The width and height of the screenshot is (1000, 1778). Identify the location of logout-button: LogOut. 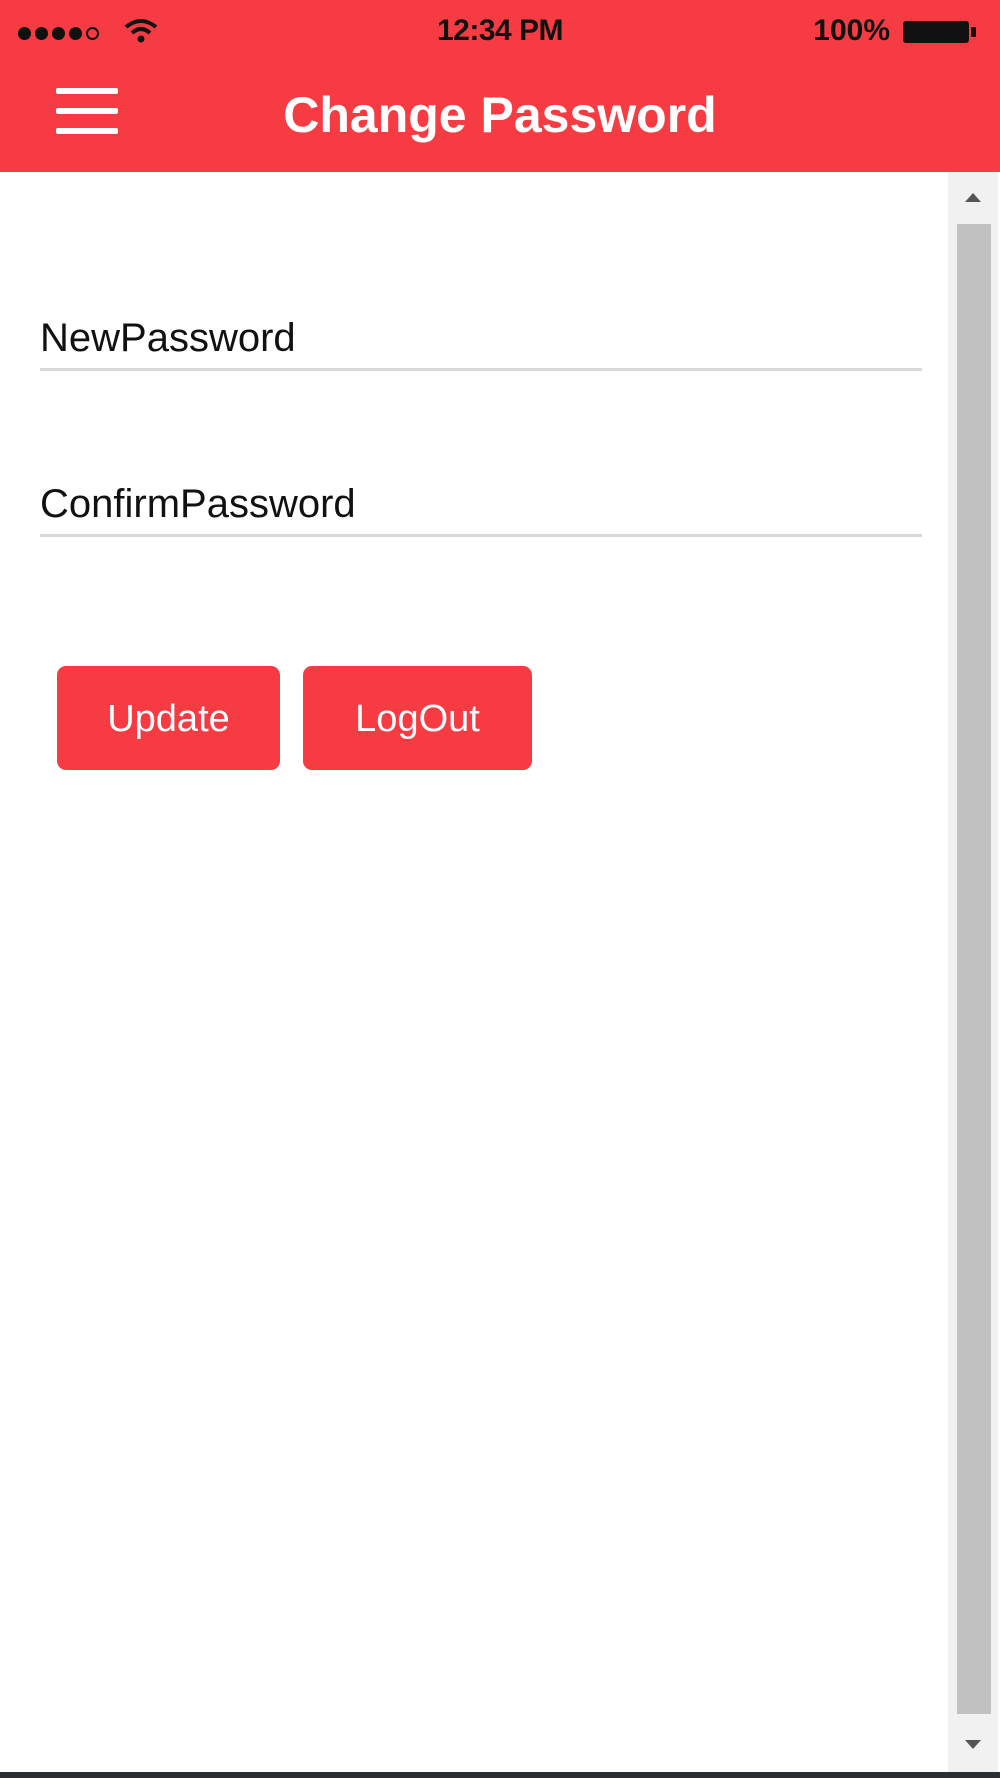
(417, 718).